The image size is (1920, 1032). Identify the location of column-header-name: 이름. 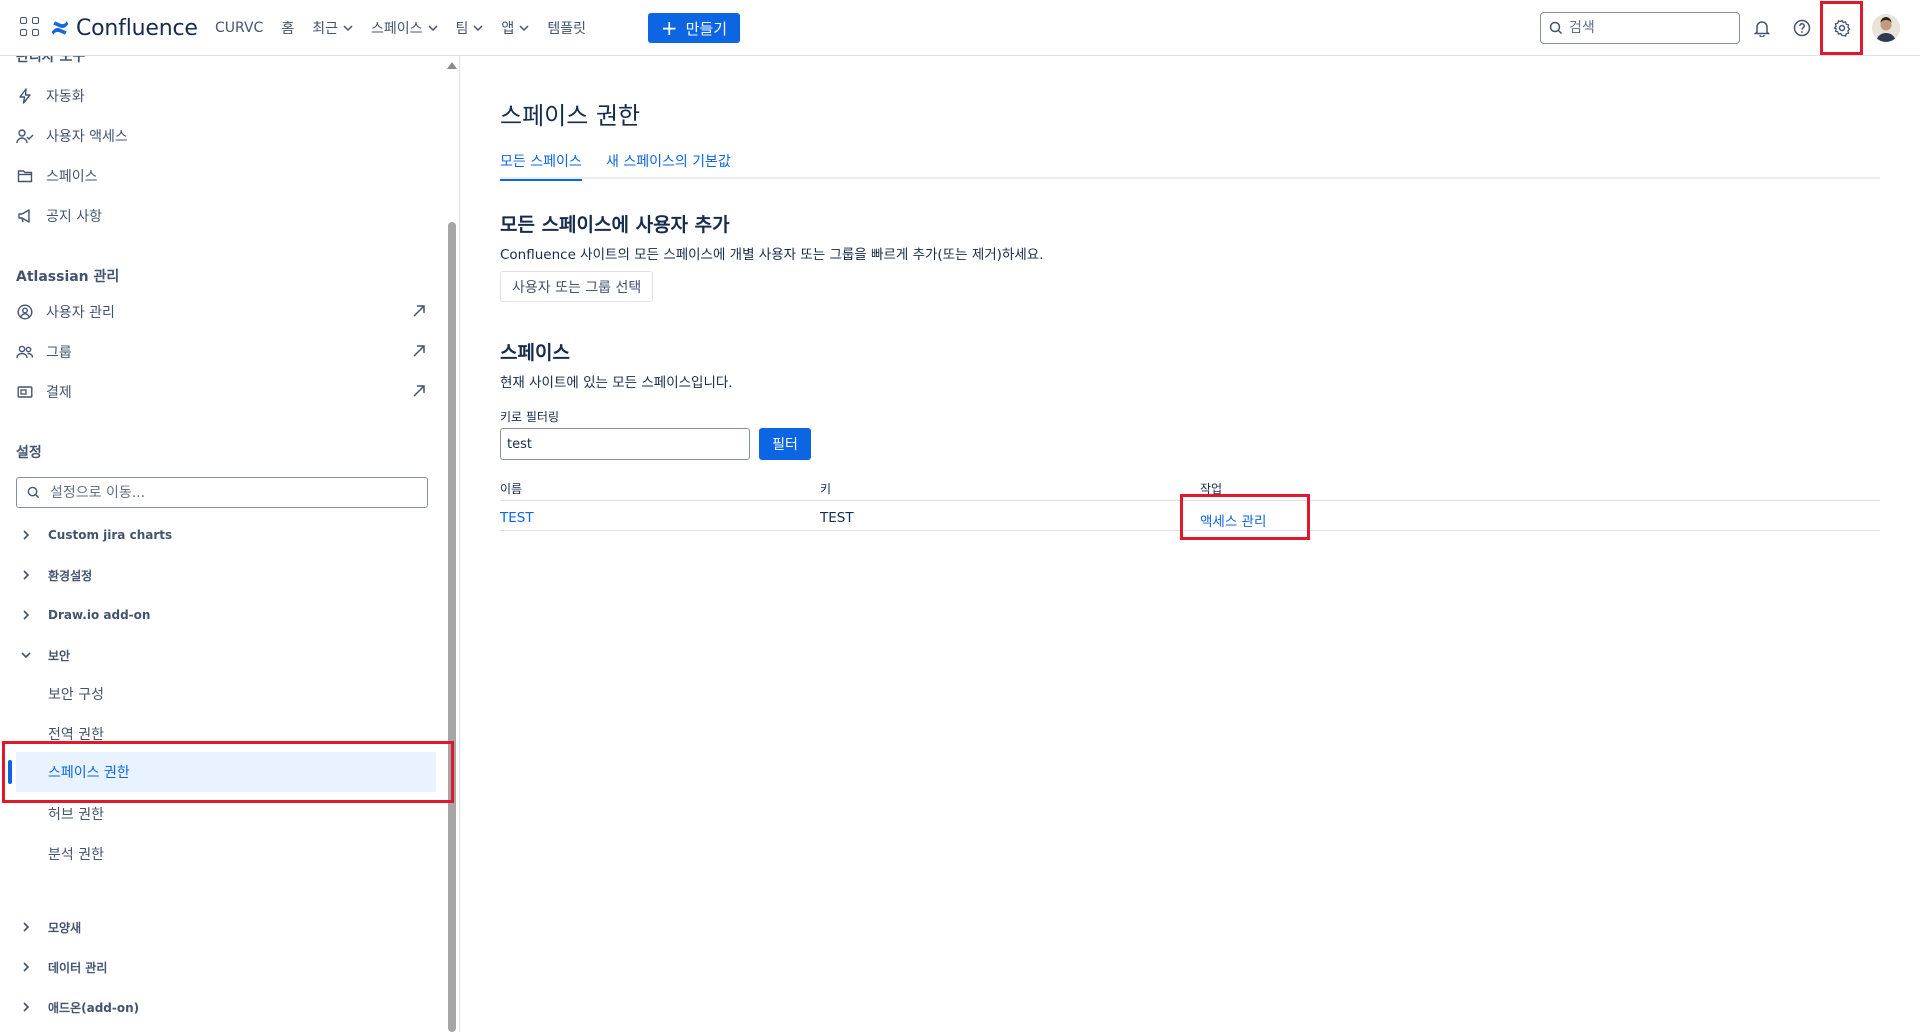
(511, 489).